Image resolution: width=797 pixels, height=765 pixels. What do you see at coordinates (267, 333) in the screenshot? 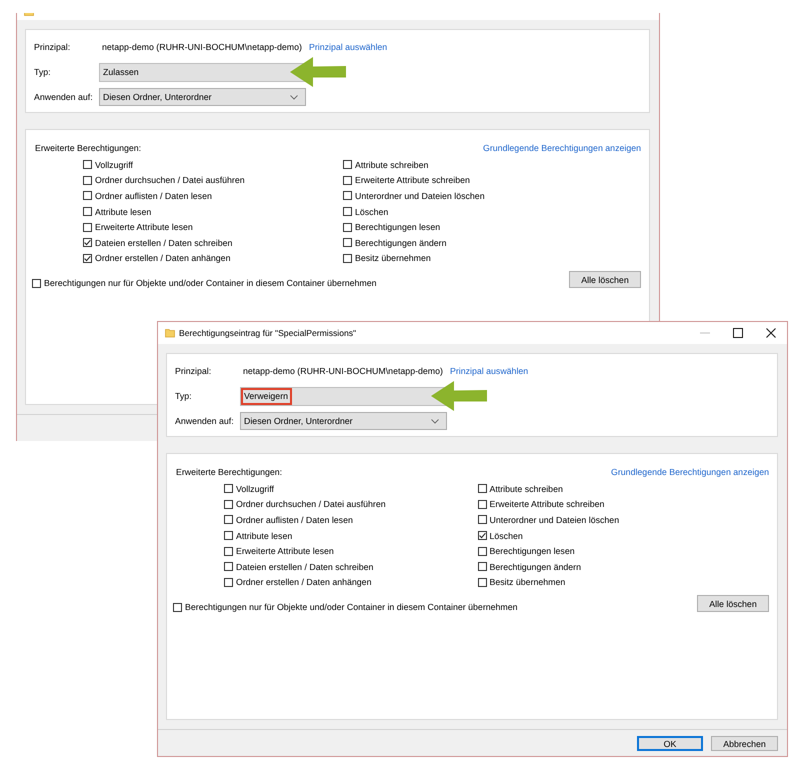
I see `window-title: Berechtigungseintrag für "SpecialPermissions"` at bounding box center [267, 333].